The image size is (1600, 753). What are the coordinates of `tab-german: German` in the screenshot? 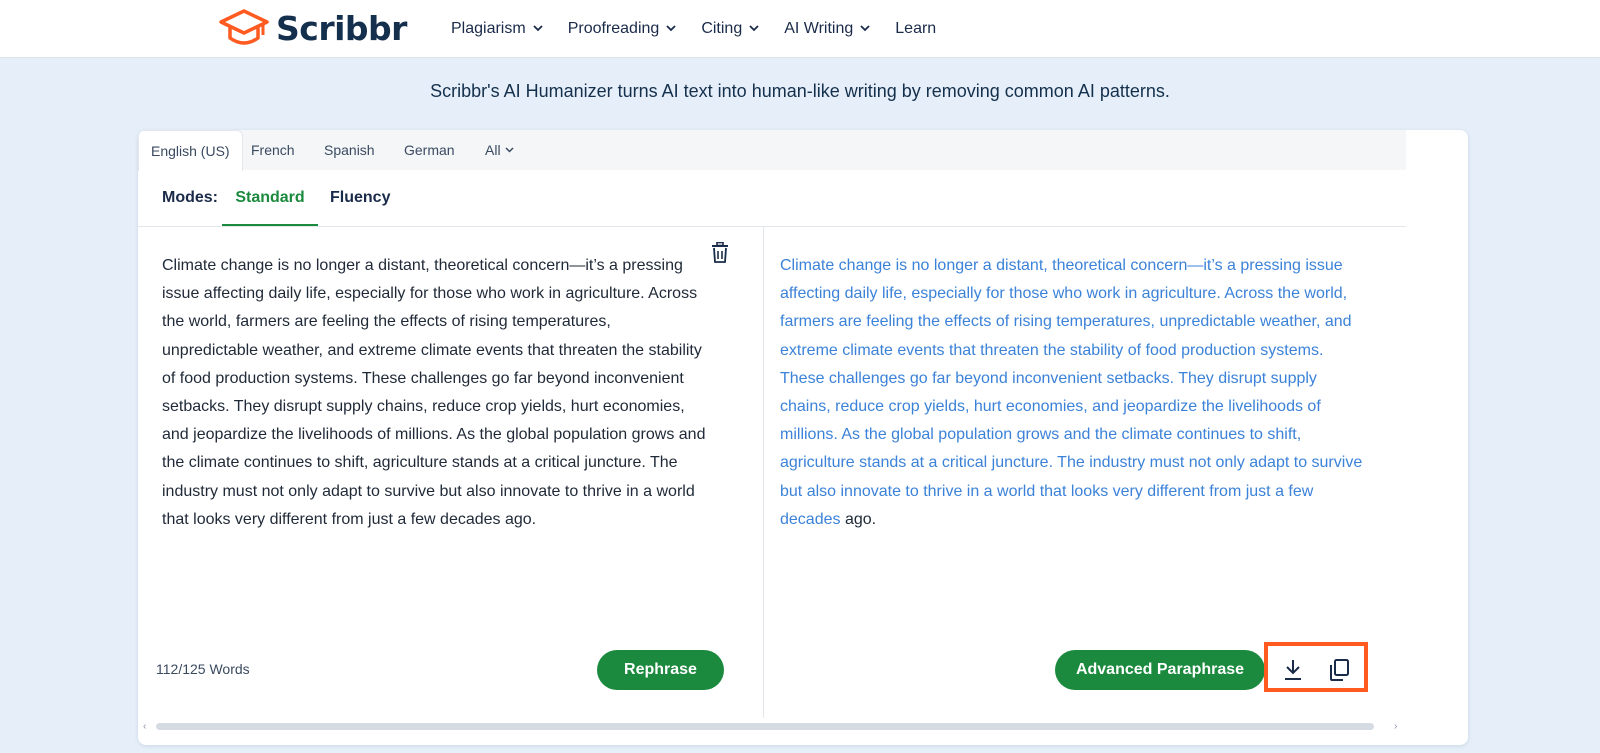 It's located at (429, 150).